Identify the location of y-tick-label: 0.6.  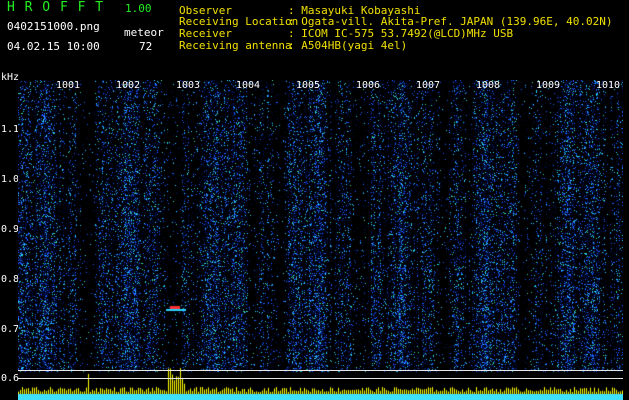
(10, 378).